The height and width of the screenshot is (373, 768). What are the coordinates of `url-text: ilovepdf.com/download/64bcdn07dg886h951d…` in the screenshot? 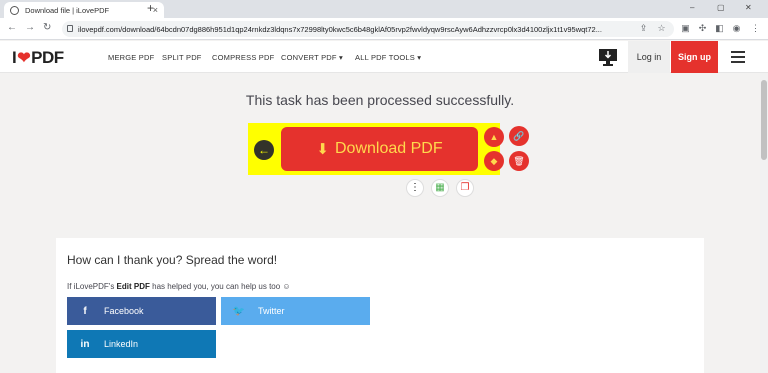 It's located at (340, 29).